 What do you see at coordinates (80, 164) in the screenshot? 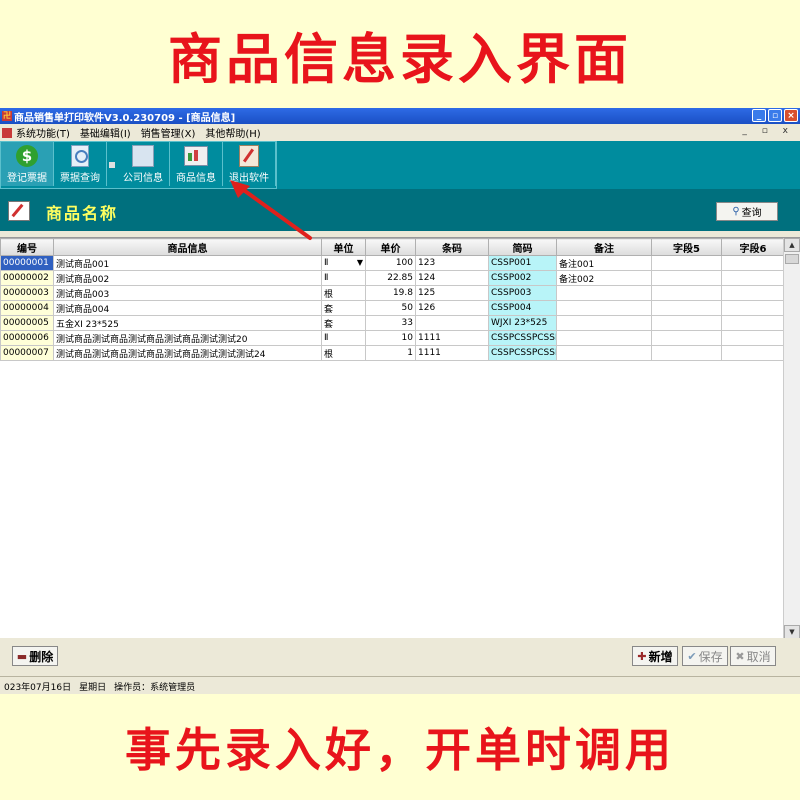
I see `toolbar-ticket-query-button: 票据查询` at bounding box center [80, 164].